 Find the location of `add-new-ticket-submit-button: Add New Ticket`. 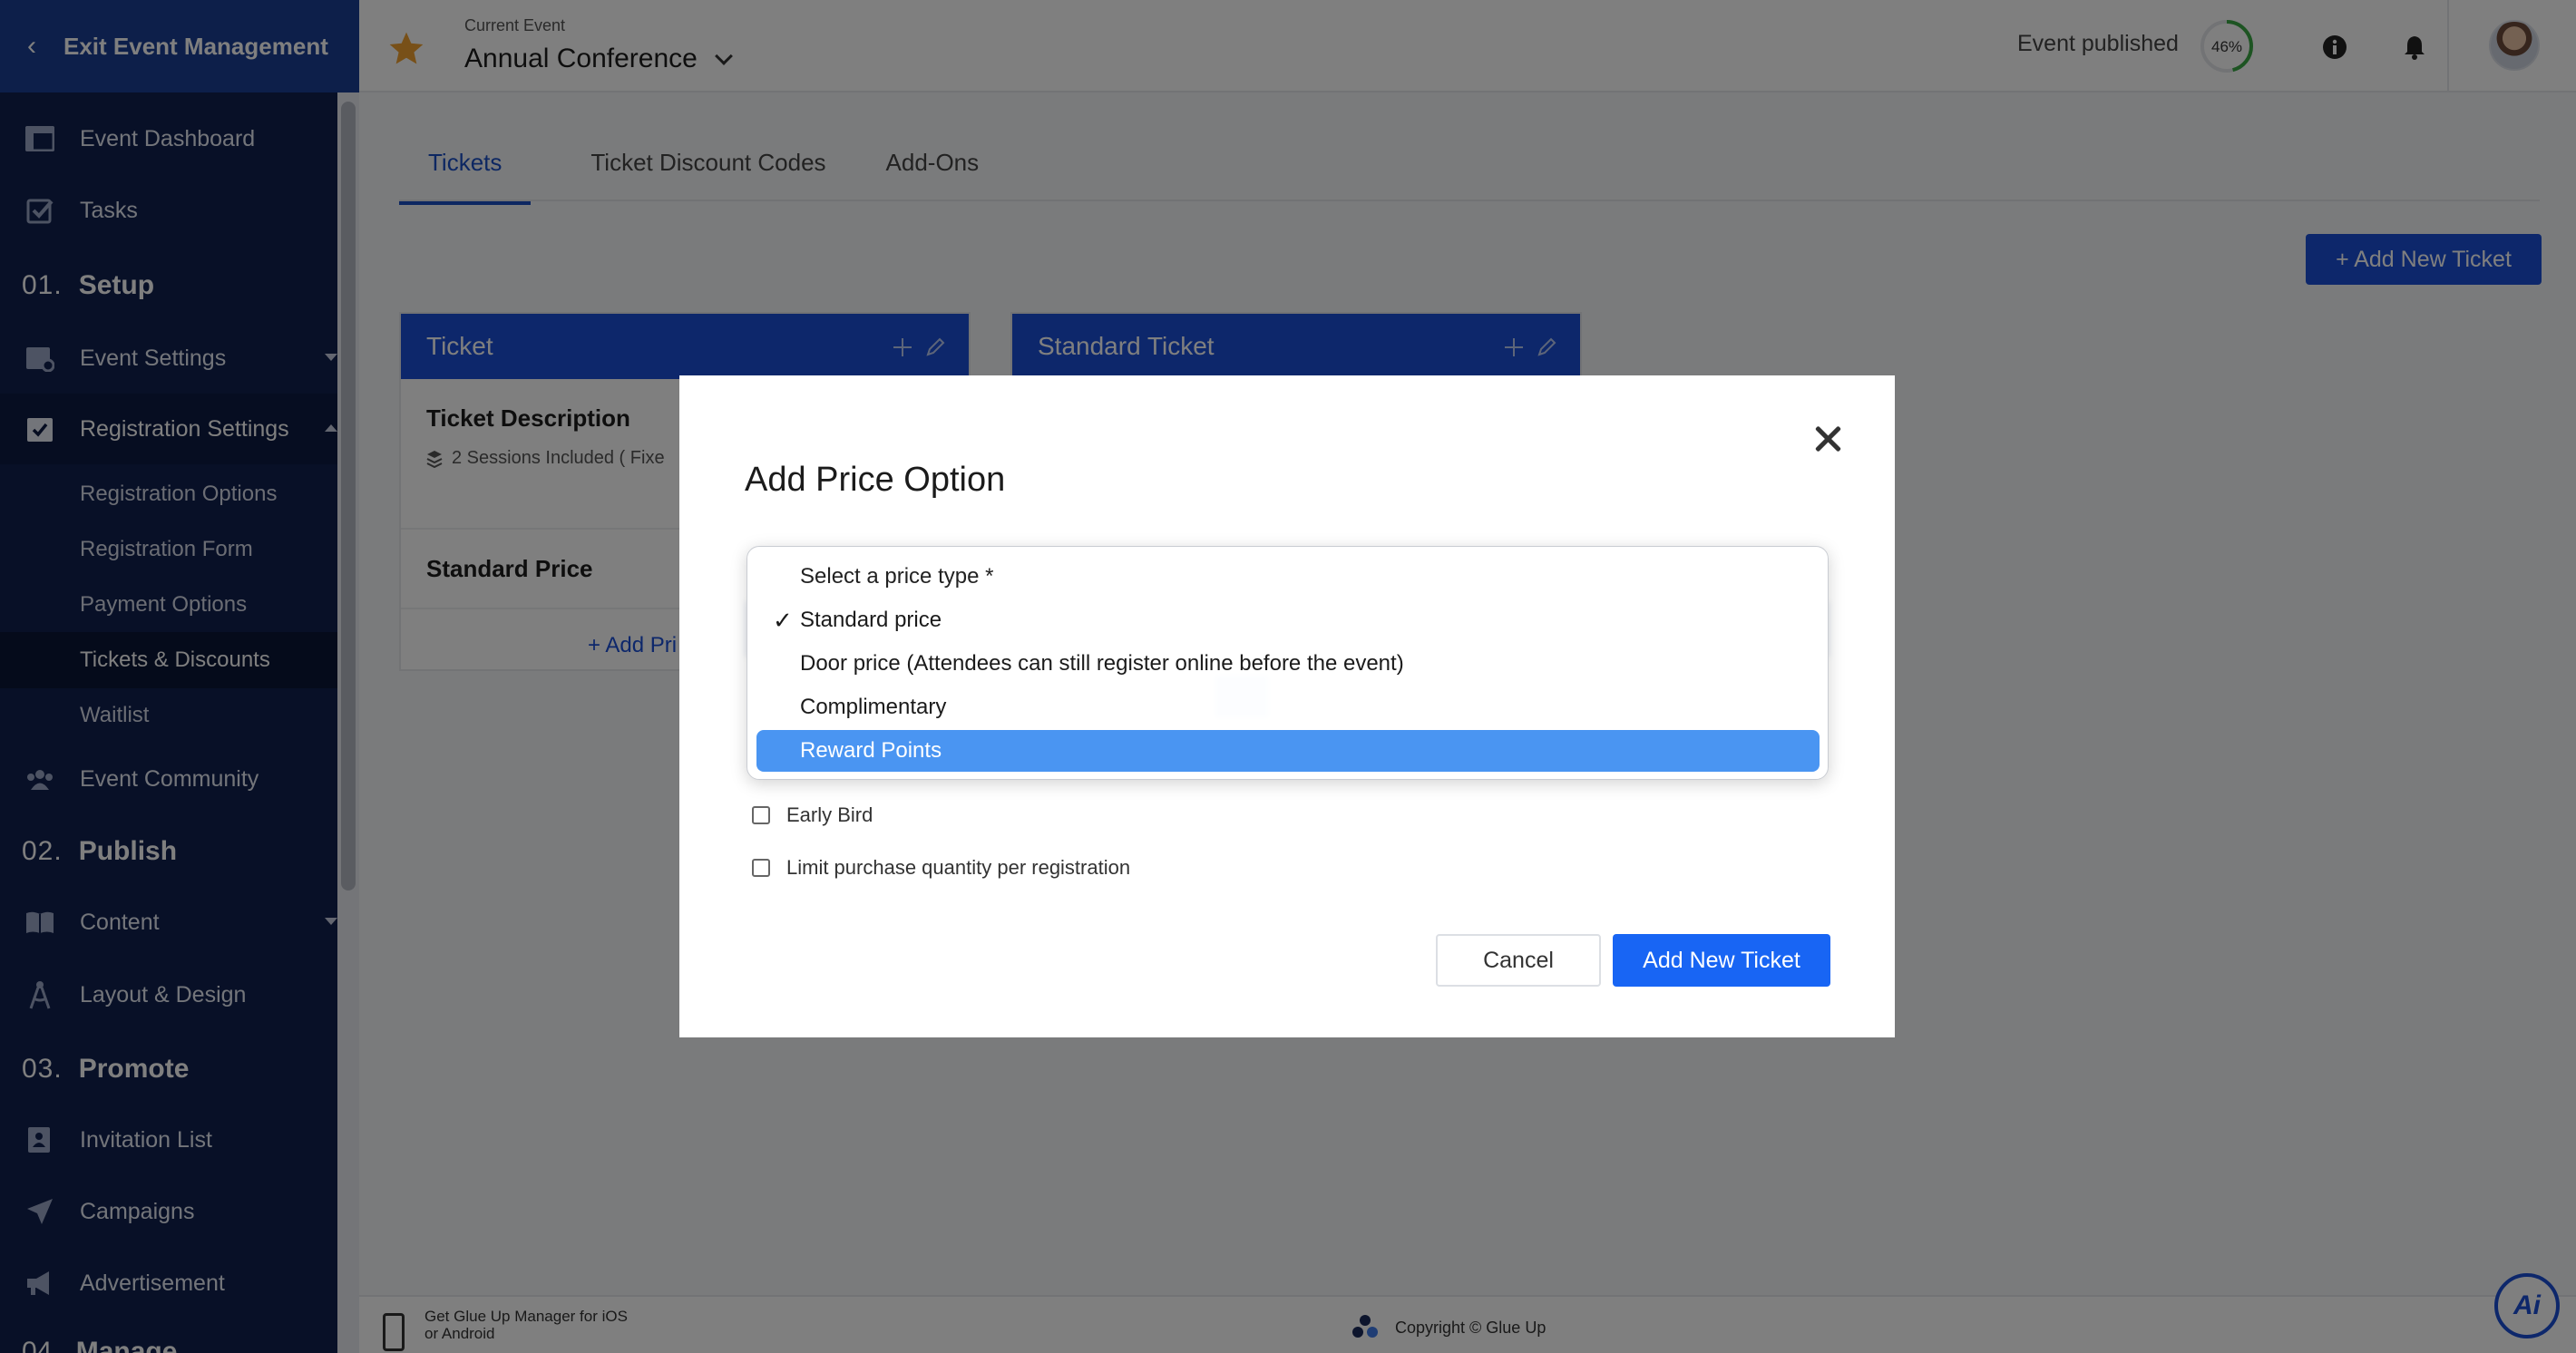

add-new-ticket-submit-button: Add New Ticket is located at coordinates (1721, 960).